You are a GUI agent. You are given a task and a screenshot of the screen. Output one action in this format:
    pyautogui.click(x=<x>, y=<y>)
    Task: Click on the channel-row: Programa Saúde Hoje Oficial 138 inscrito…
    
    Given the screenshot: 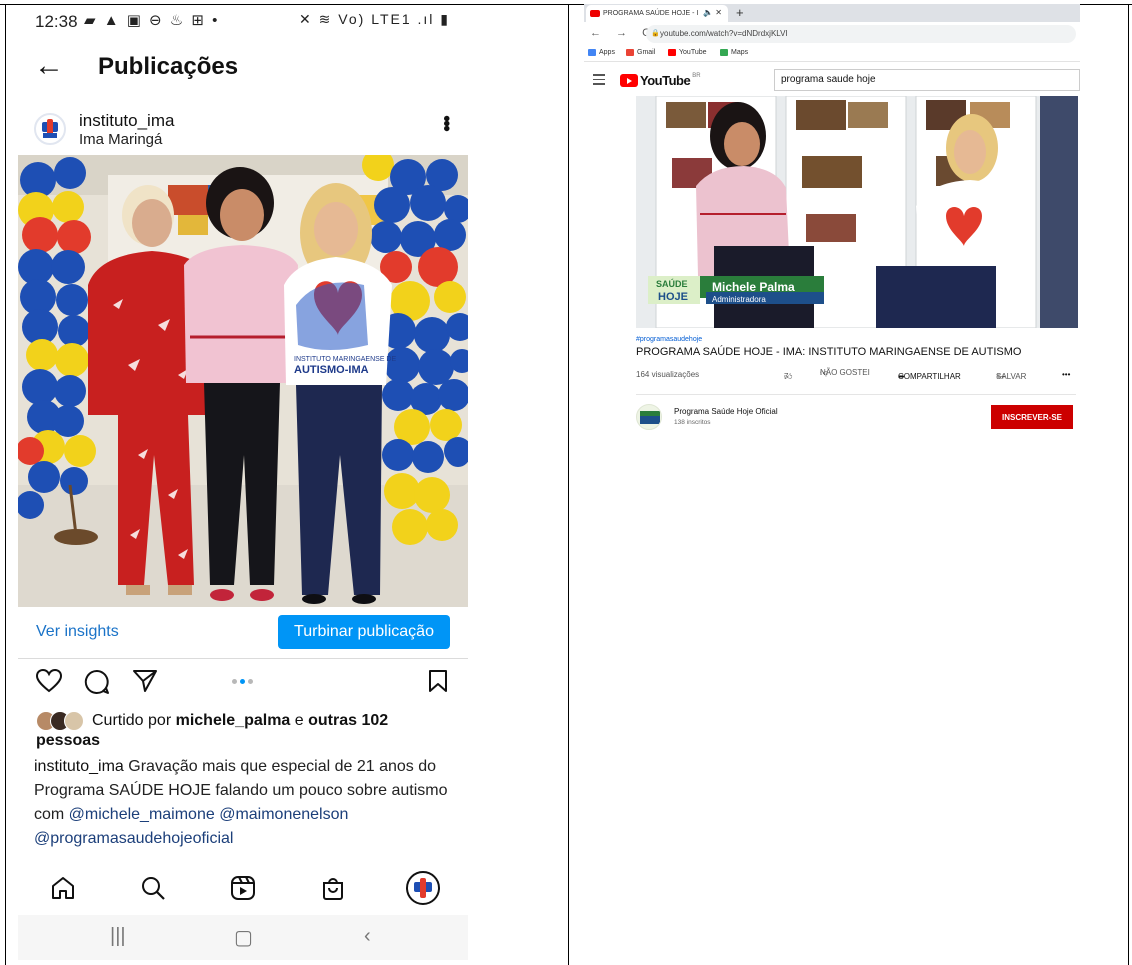 What is the action you would take?
    pyautogui.click(x=856, y=418)
    